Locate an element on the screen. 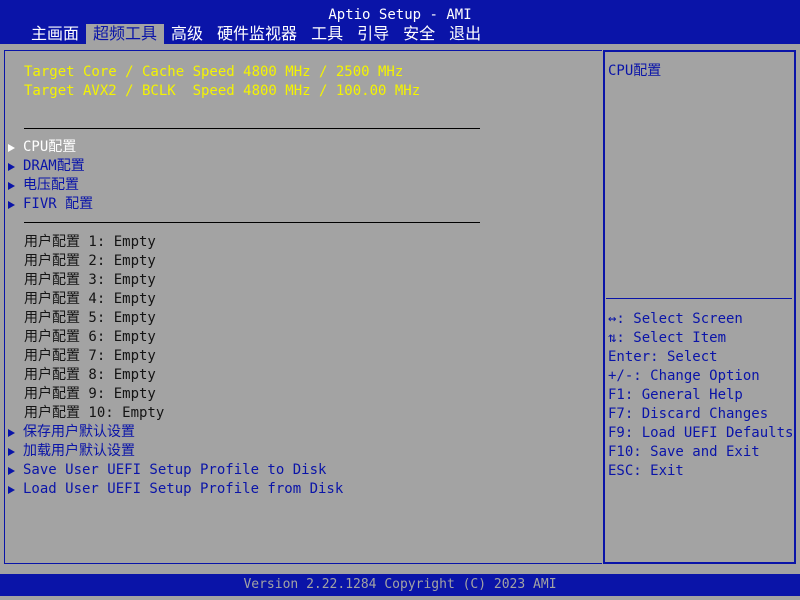 This screenshot has width=800, height=600. action-label: Save User UEFI Setup Profile to Disk is located at coordinates (175, 470).